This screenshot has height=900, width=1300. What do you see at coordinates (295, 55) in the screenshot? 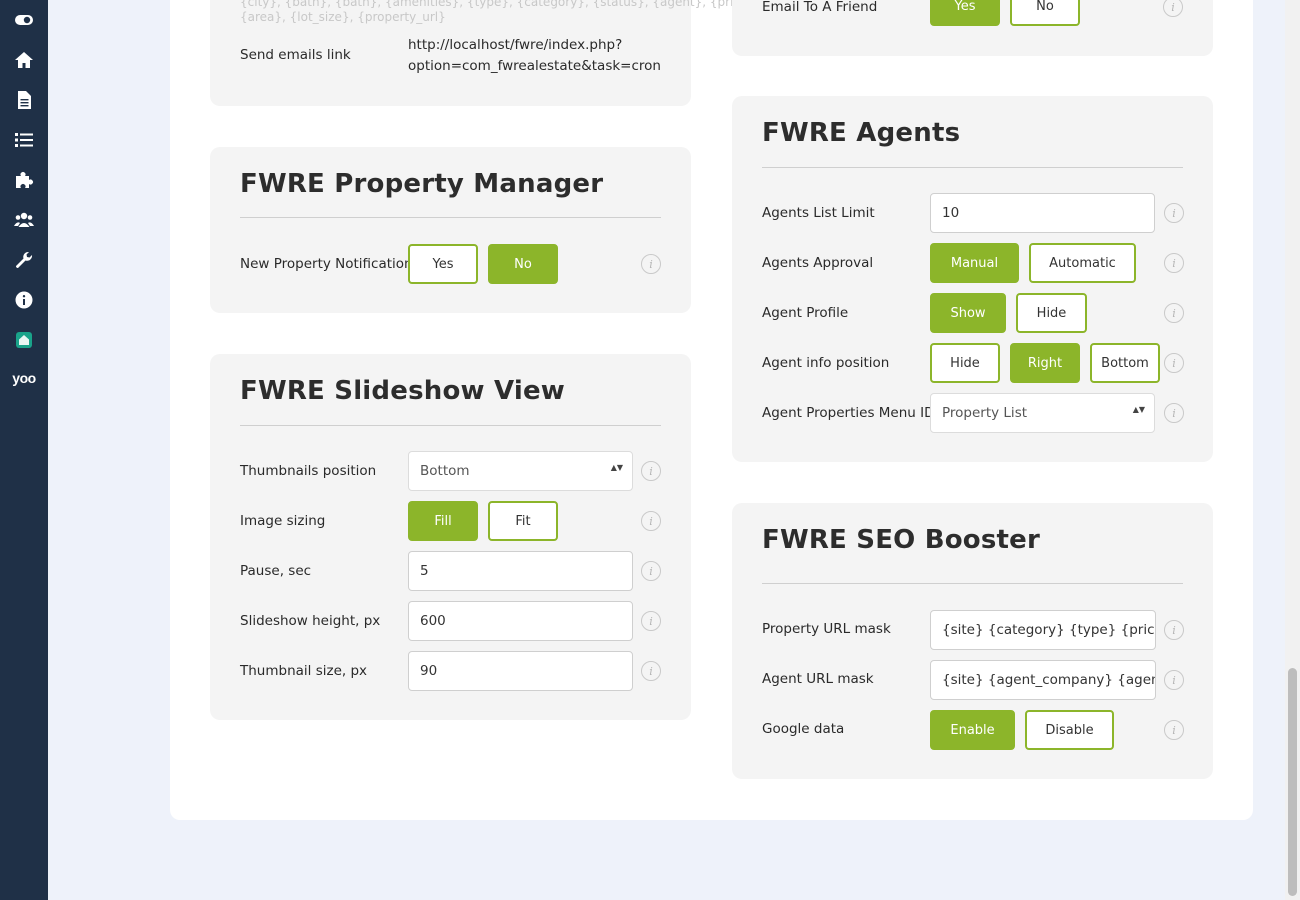
I see `send-emails-label: Send emails link` at bounding box center [295, 55].